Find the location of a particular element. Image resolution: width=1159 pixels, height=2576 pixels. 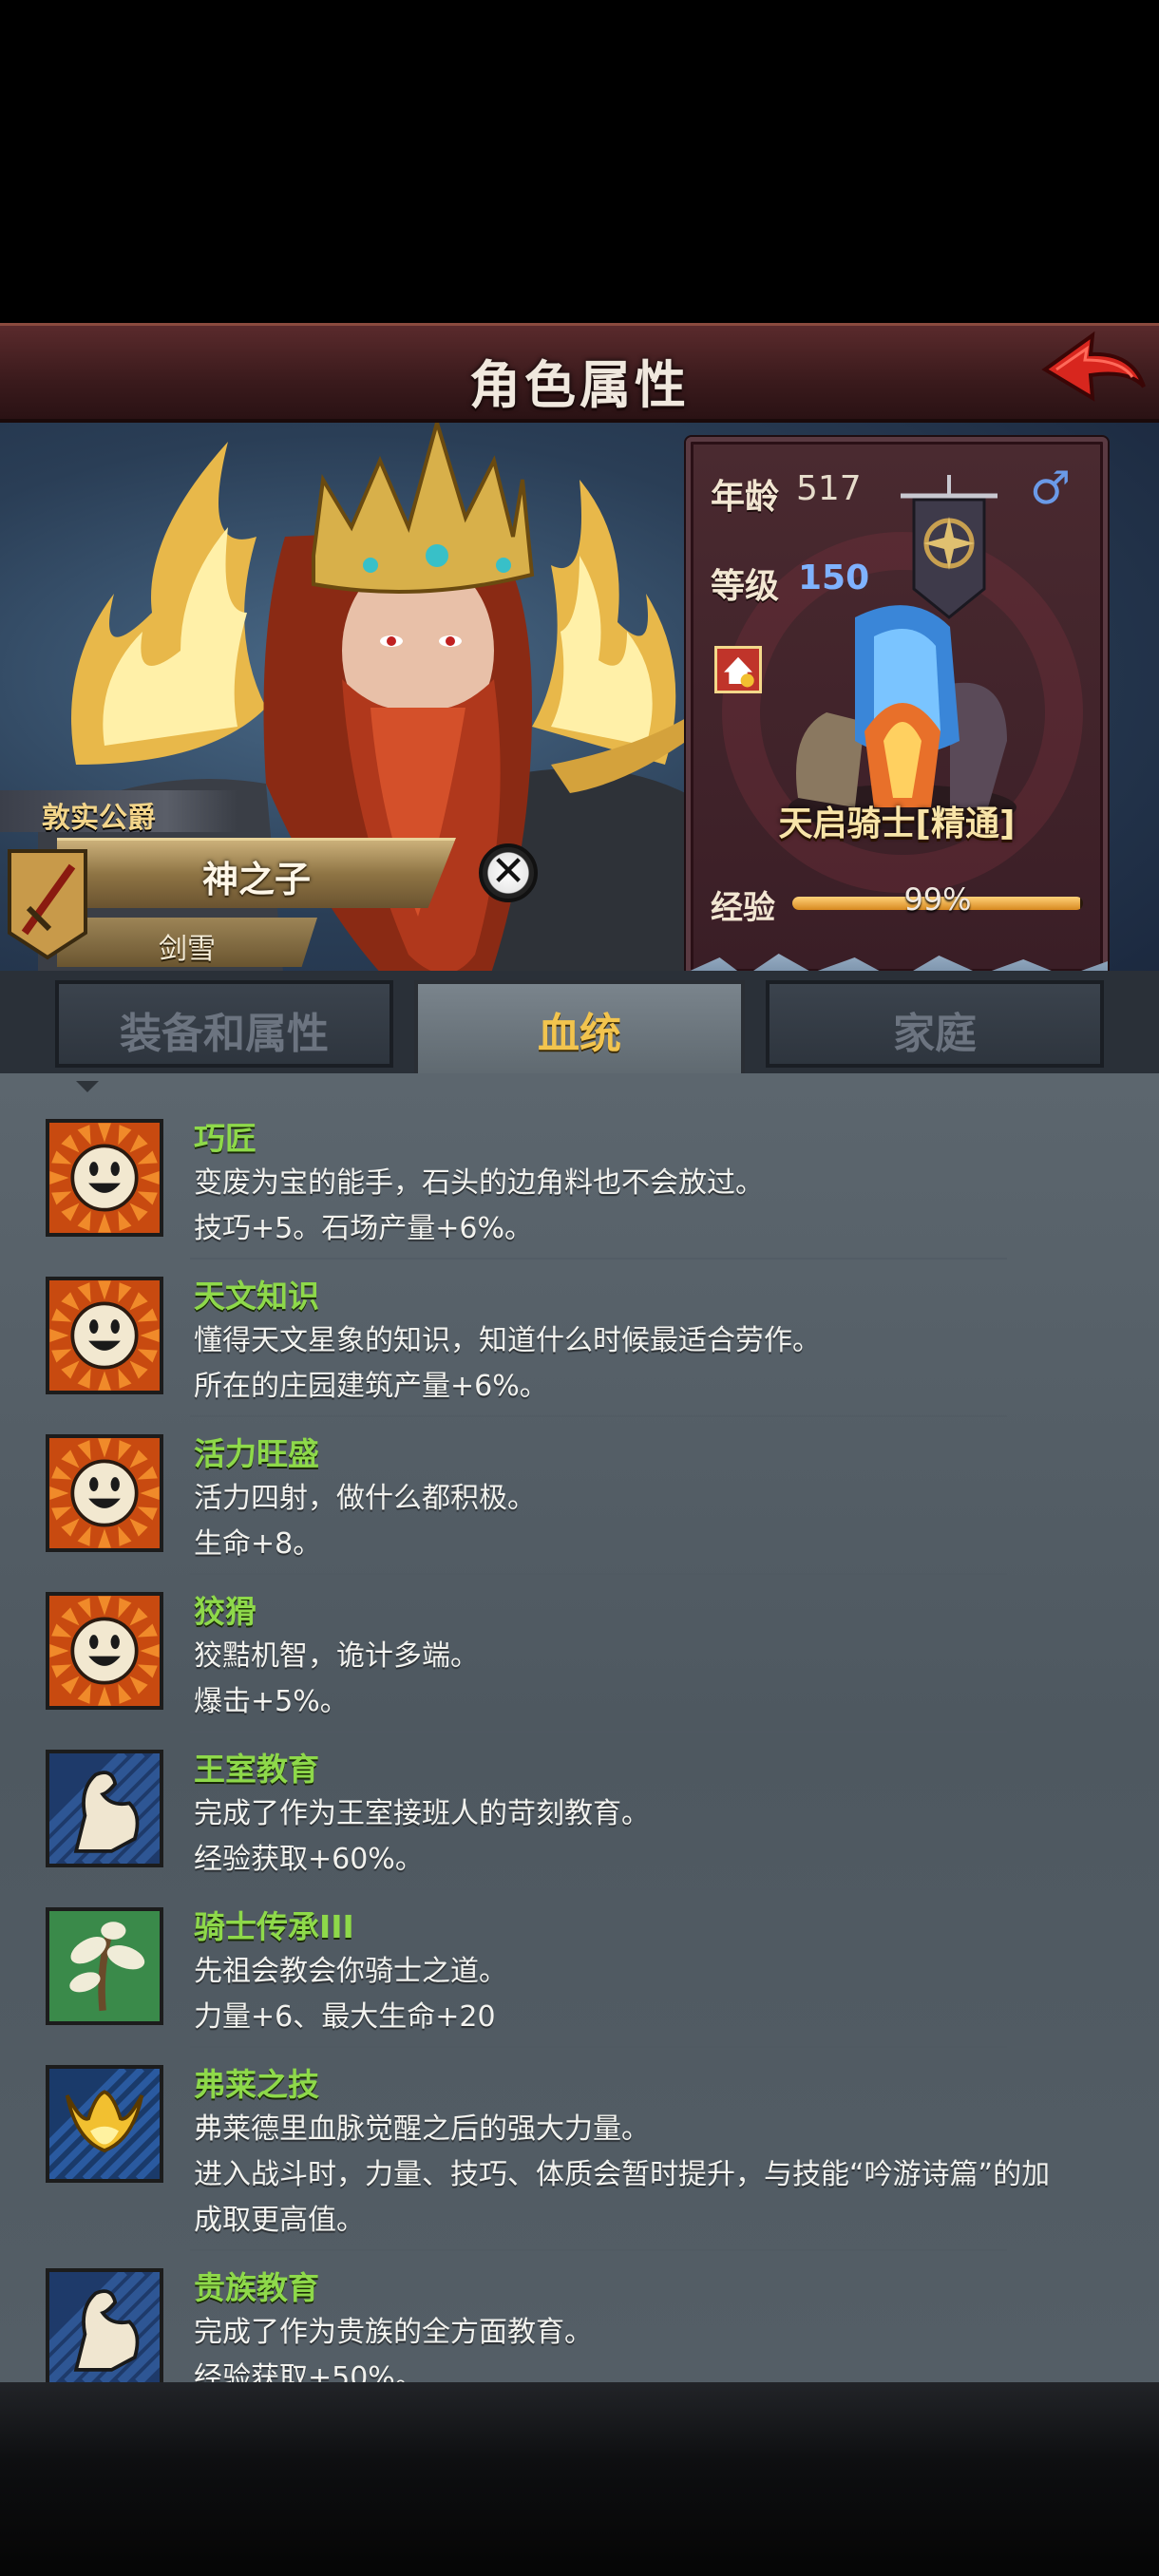

close-button: ✕ is located at coordinates (508, 872).